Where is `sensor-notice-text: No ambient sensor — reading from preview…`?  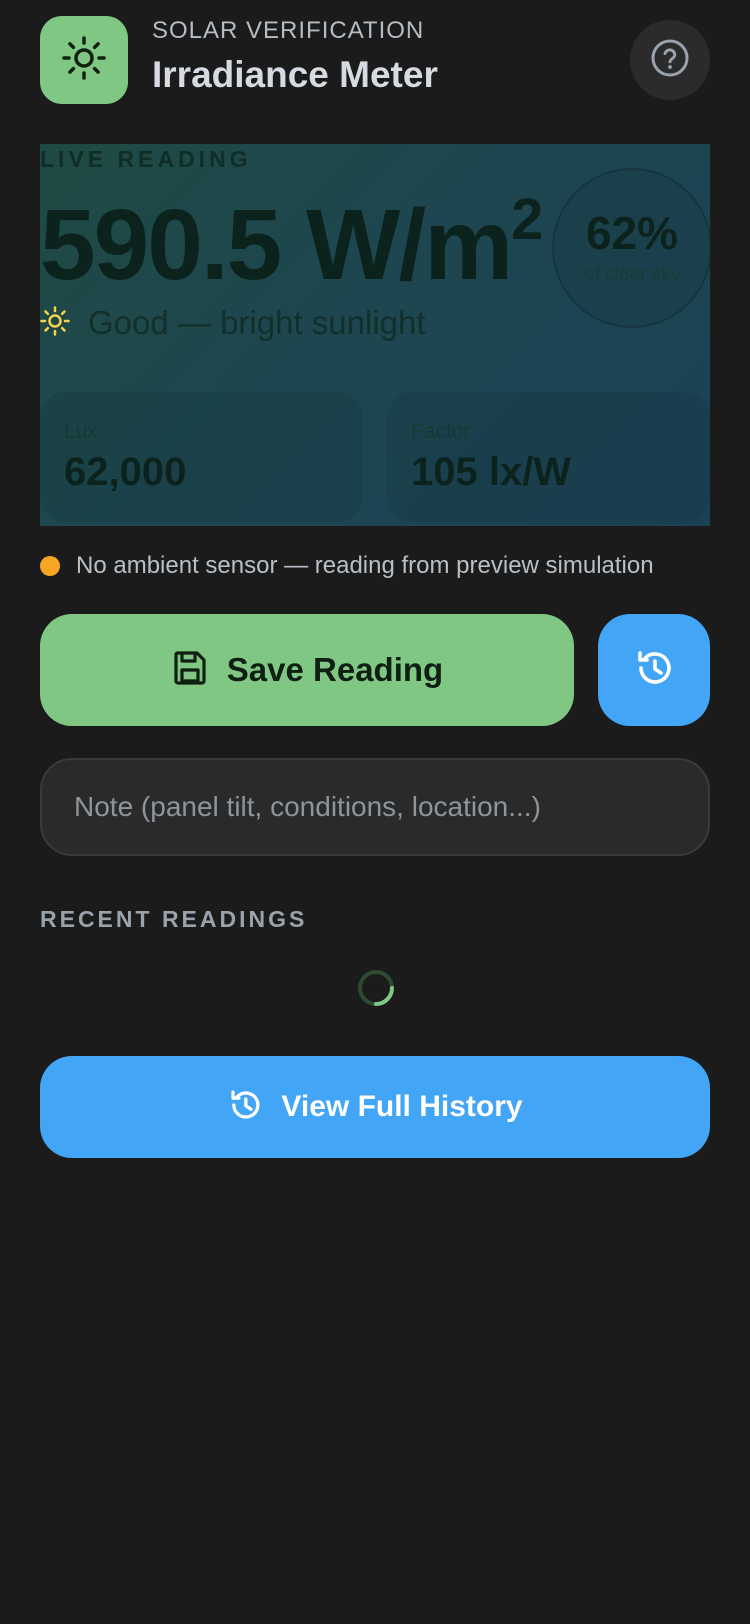
sensor-notice-text: No ambient sensor — reading from preview… is located at coordinates (365, 565).